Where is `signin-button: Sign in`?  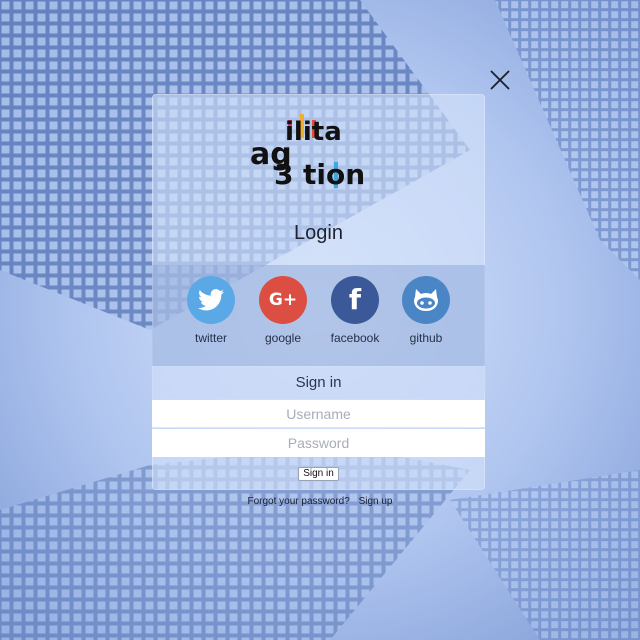
signin-button: Sign in is located at coordinates (318, 474).